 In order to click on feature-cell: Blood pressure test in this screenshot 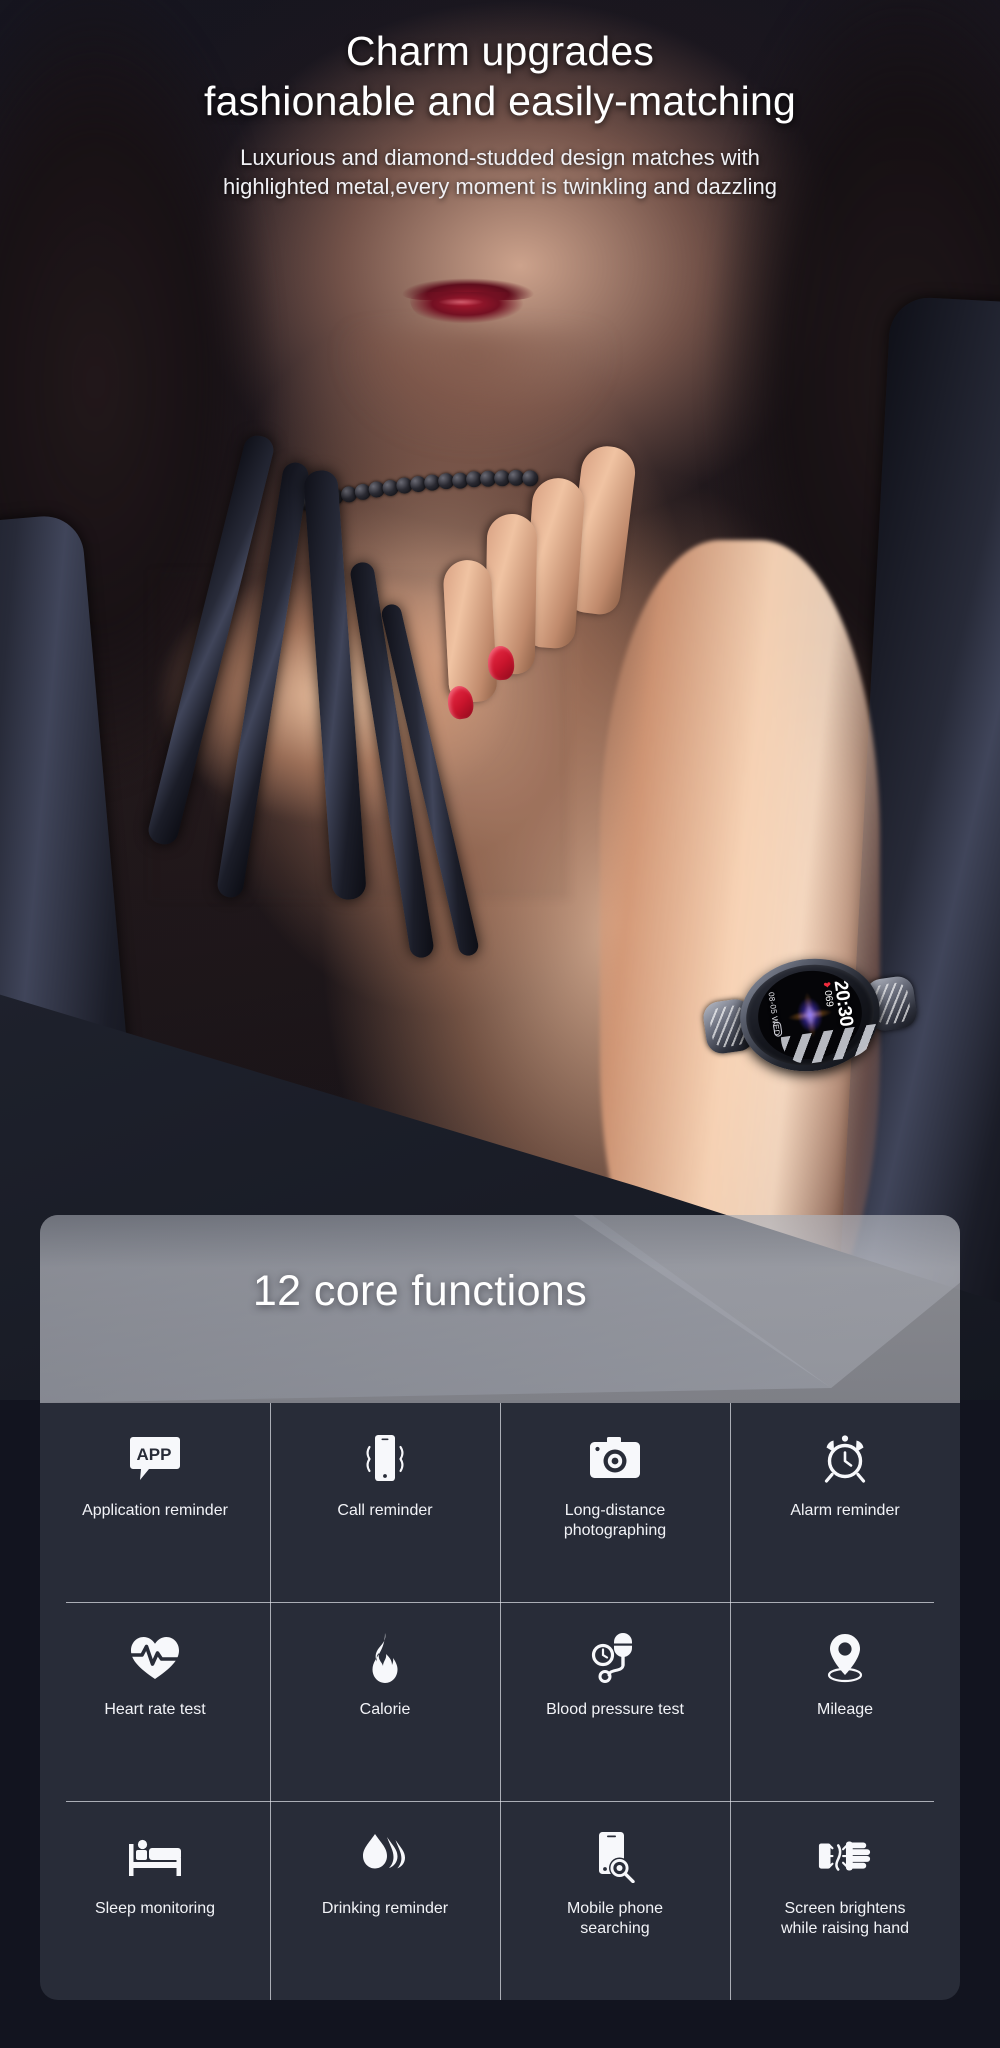, I will do `click(615, 1701)`.